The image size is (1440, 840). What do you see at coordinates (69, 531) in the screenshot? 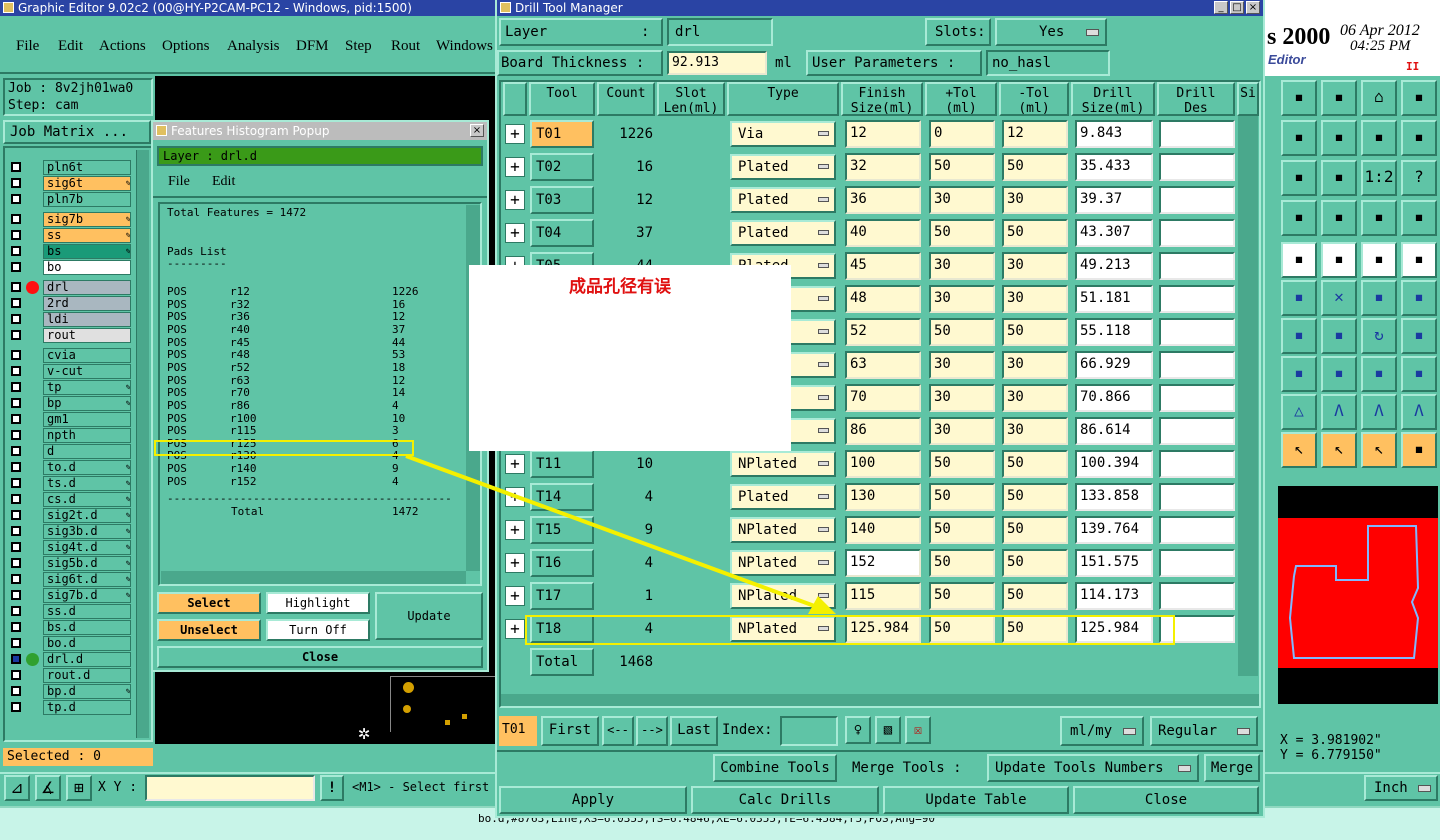
I see `layer-row: sig3b.d ✎` at bounding box center [69, 531].